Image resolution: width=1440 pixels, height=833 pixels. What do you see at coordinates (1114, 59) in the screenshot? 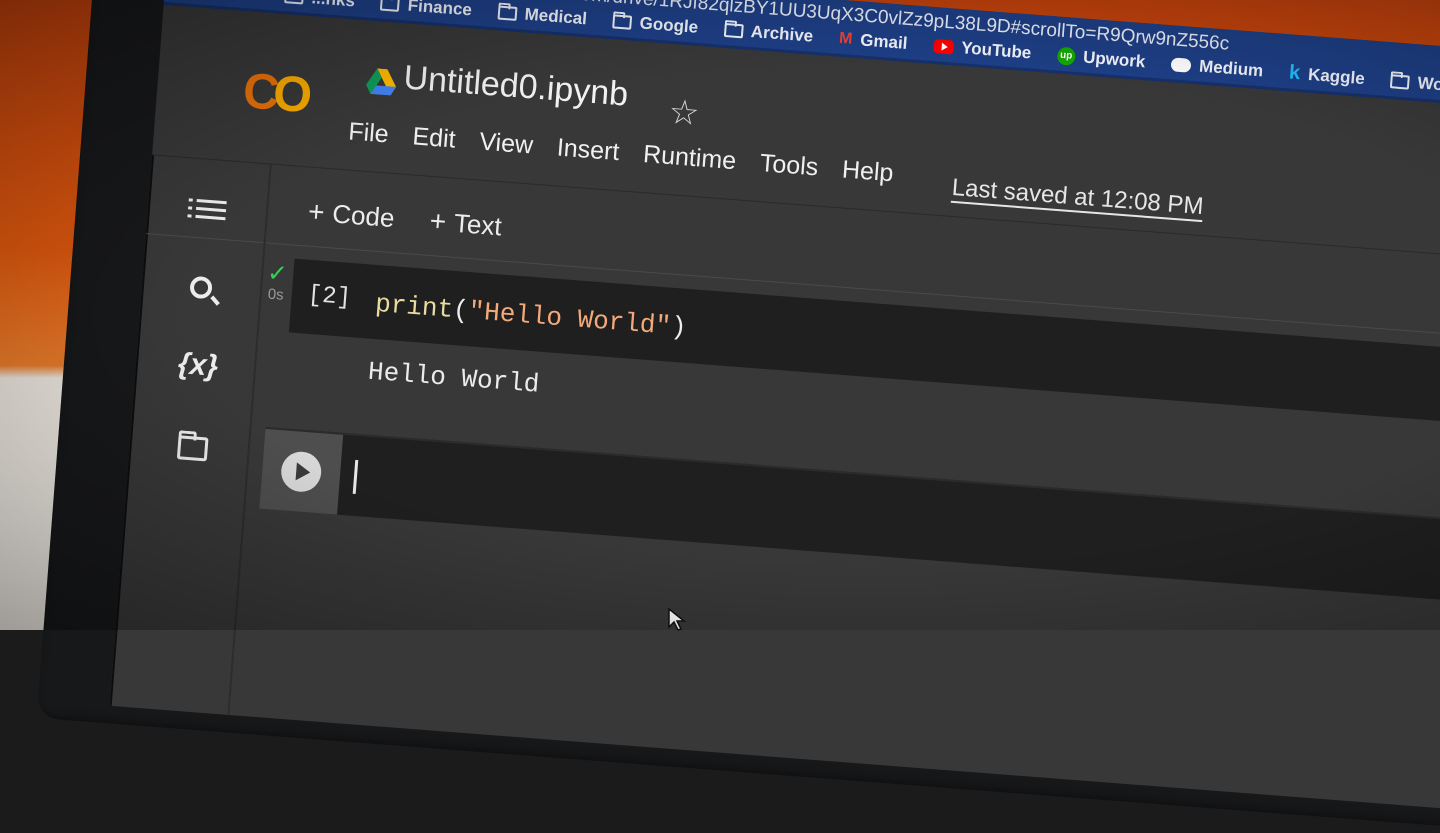
I see `bookmark-label: Upwork` at bounding box center [1114, 59].